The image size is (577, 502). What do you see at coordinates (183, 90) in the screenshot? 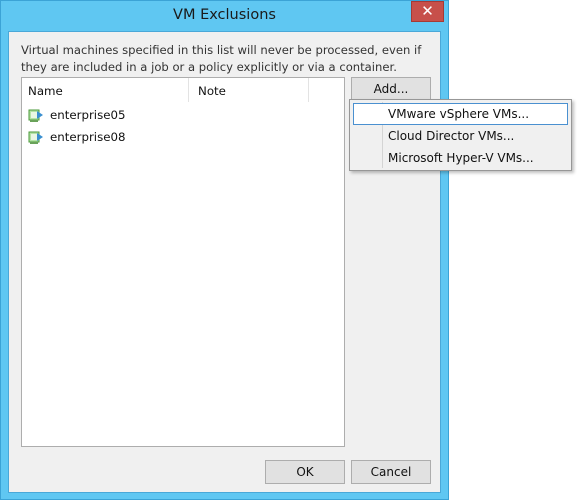
I see `list-header: Name Note` at bounding box center [183, 90].